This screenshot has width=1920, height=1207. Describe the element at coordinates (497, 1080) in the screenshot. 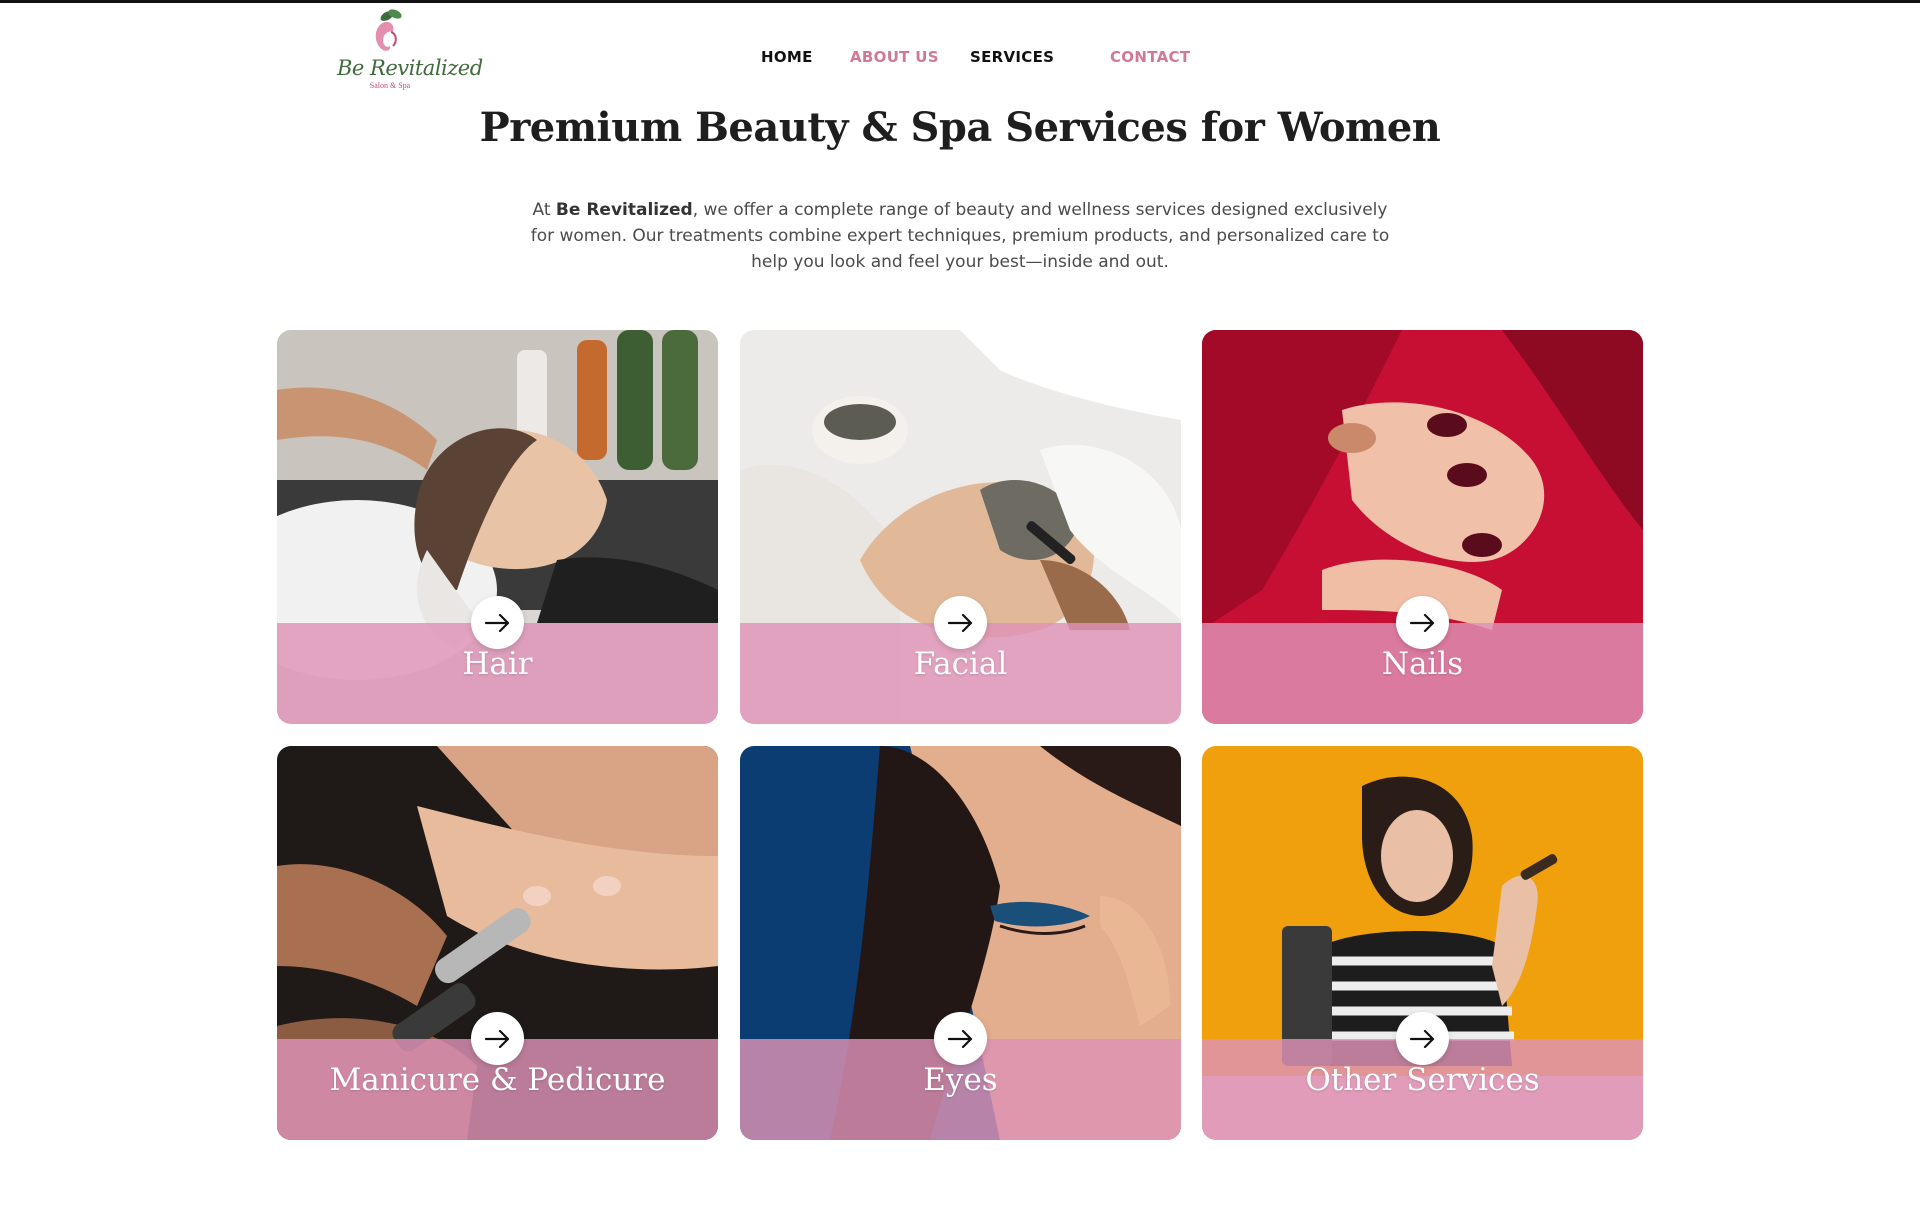

I see `service-label: Manicure & Pedicure` at that location.